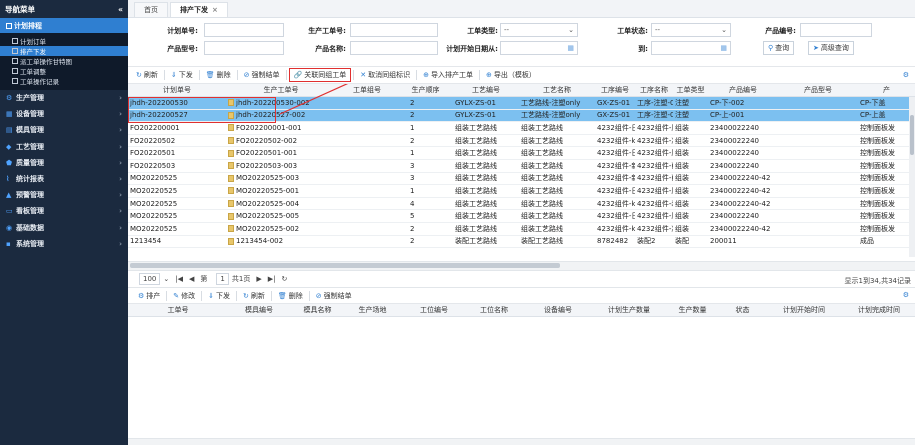 This screenshot has width=915, height=445. Describe the element at coordinates (120, 9) in the screenshot. I see `collapse-sidebar-icon: «` at that location.